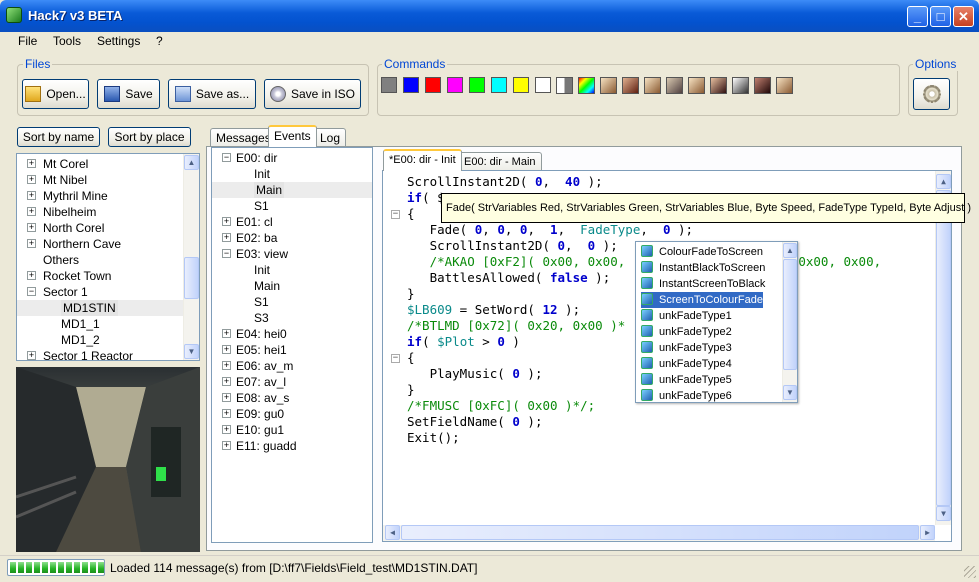 The height and width of the screenshot is (582, 979). I want to click on location-tree-scrollbar: ▲ ▼, so click(191, 257).